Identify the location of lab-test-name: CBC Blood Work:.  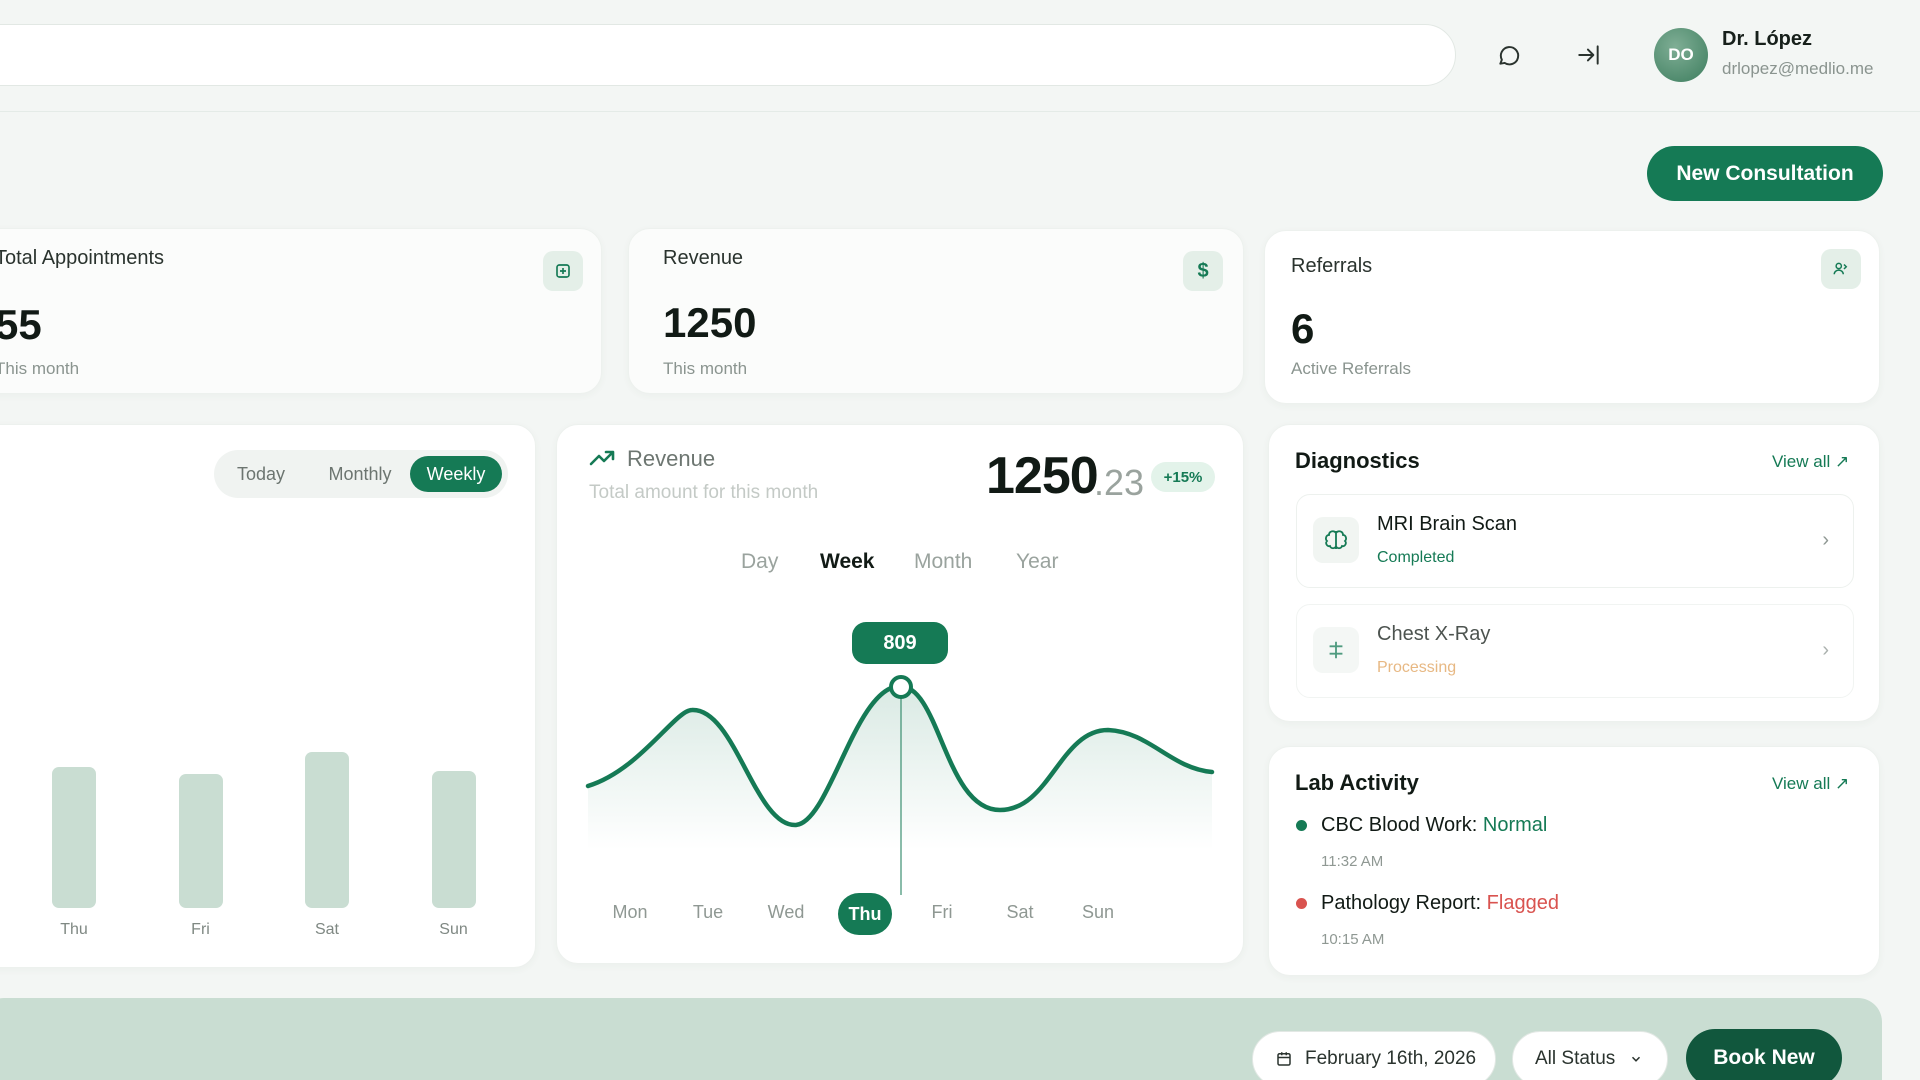
(1399, 825).